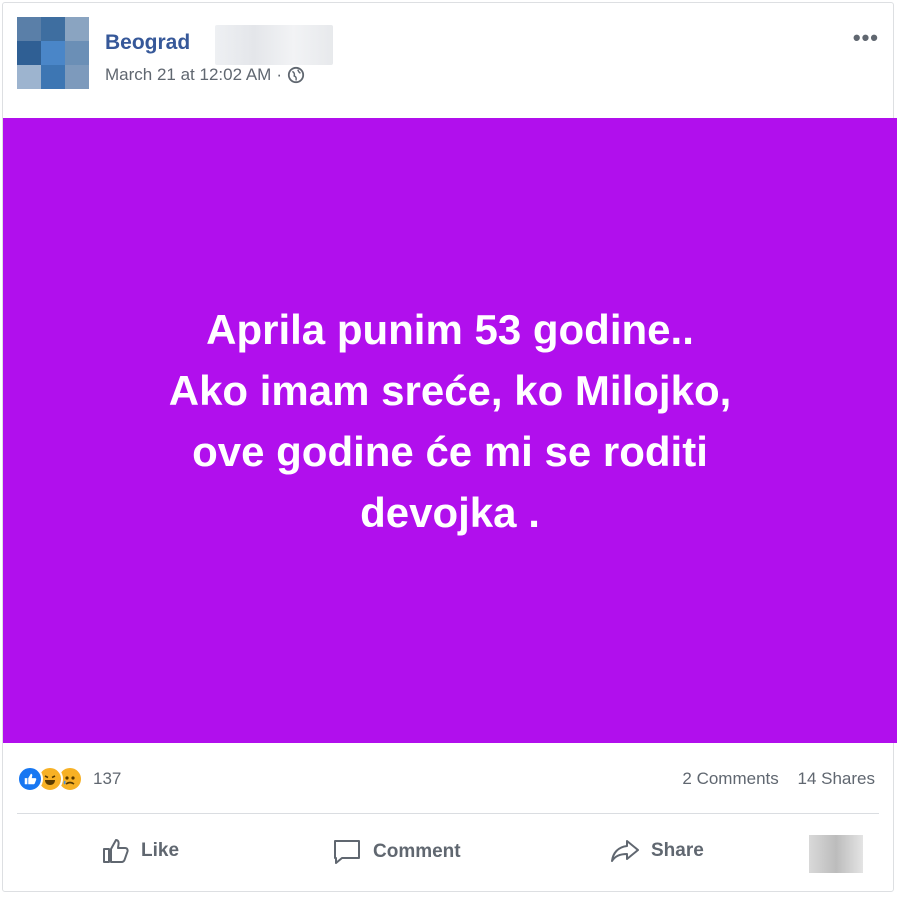  I want to click on more-options-icon: •••, so click(866, 38).